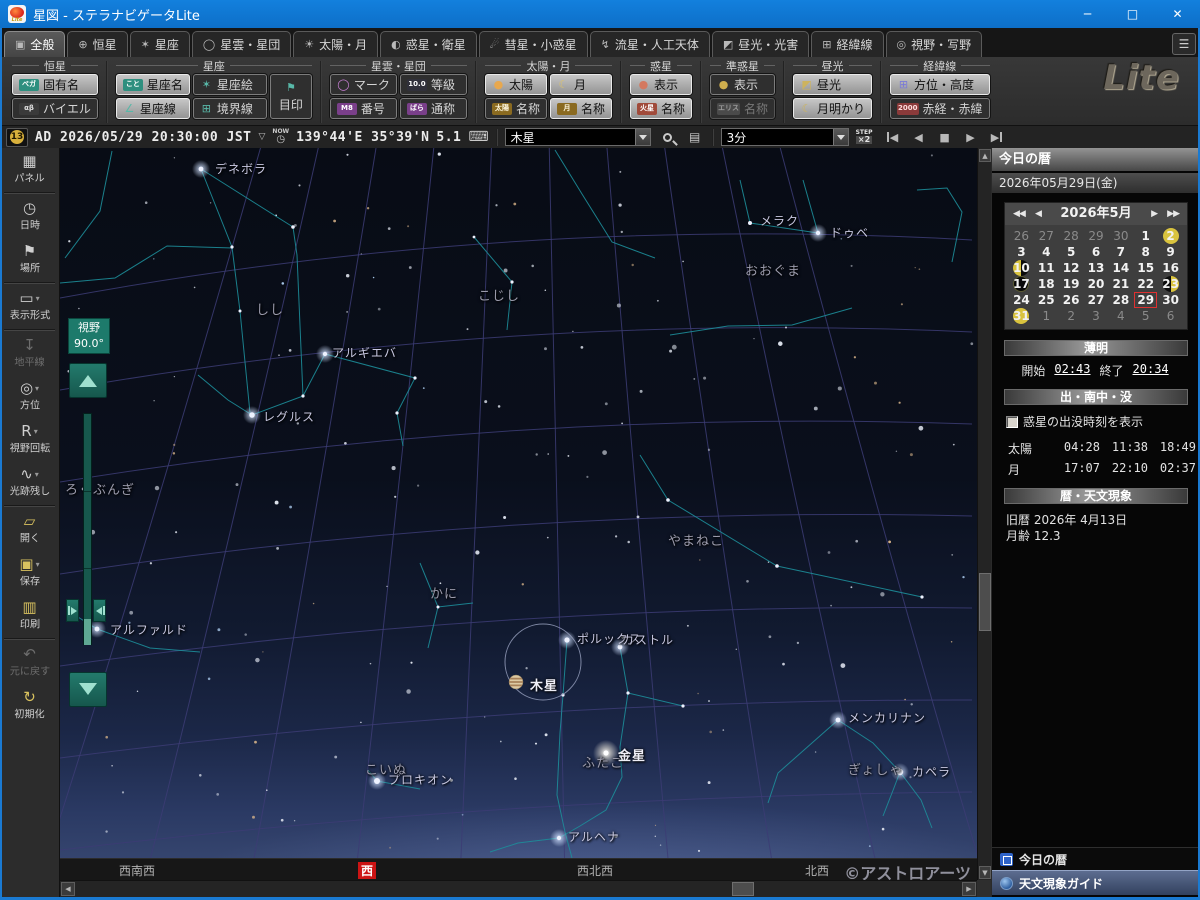 The height and width of the screenshot is (900, 1200). I want to click on ribbon-button-6-1: ☾ 月明かり, so click(833, 108).